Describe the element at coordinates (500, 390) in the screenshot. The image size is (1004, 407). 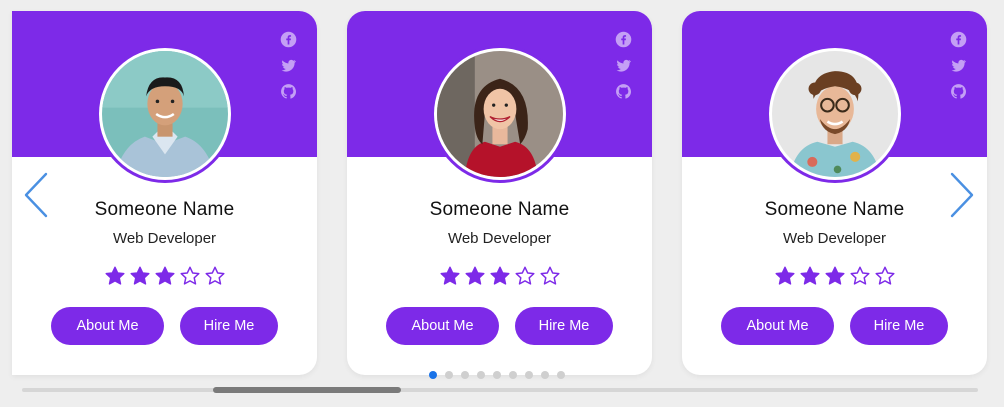
I see `scrollbar-track` at that location.